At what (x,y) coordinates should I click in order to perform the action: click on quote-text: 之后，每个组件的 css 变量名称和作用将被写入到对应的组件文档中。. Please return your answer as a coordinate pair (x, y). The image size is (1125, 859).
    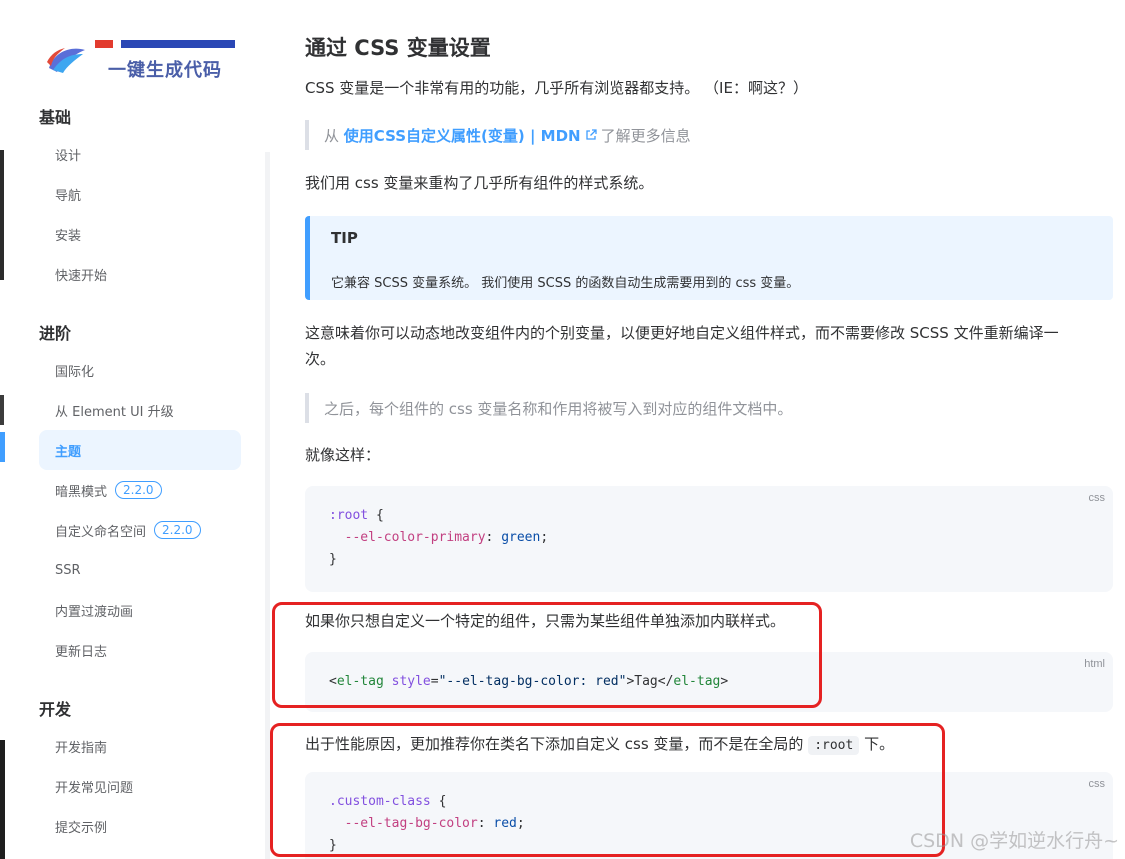
    Looking at the image, I should click on (558, 408).